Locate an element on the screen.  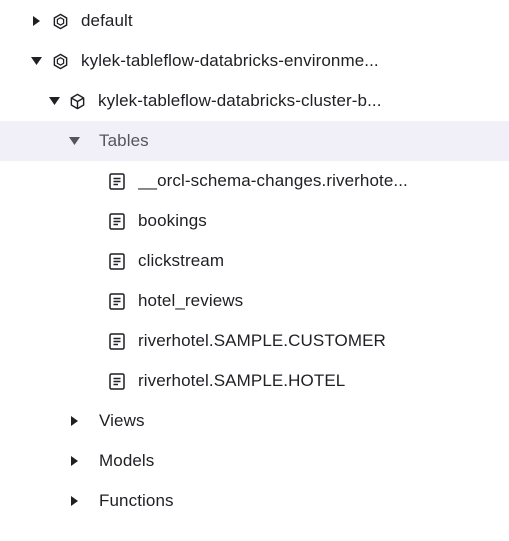
tree-item-label: Models is located at coordinates (127, 460).